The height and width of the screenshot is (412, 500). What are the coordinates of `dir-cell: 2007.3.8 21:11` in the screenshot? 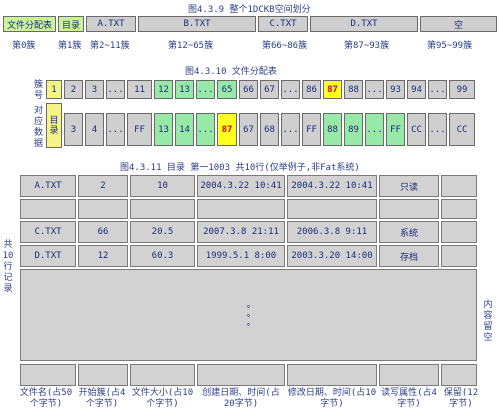 It's located at (241, 232).